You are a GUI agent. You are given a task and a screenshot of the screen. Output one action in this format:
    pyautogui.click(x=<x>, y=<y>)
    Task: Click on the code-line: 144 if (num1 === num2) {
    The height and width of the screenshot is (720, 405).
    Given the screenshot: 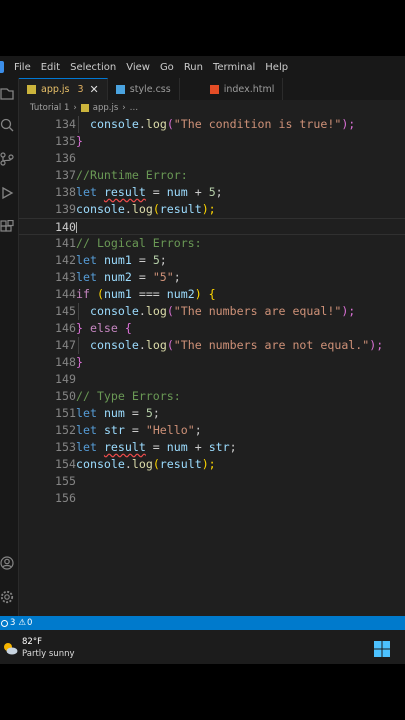 What is the action you would take?
    pyautogui.click(x=212, y=294)
    